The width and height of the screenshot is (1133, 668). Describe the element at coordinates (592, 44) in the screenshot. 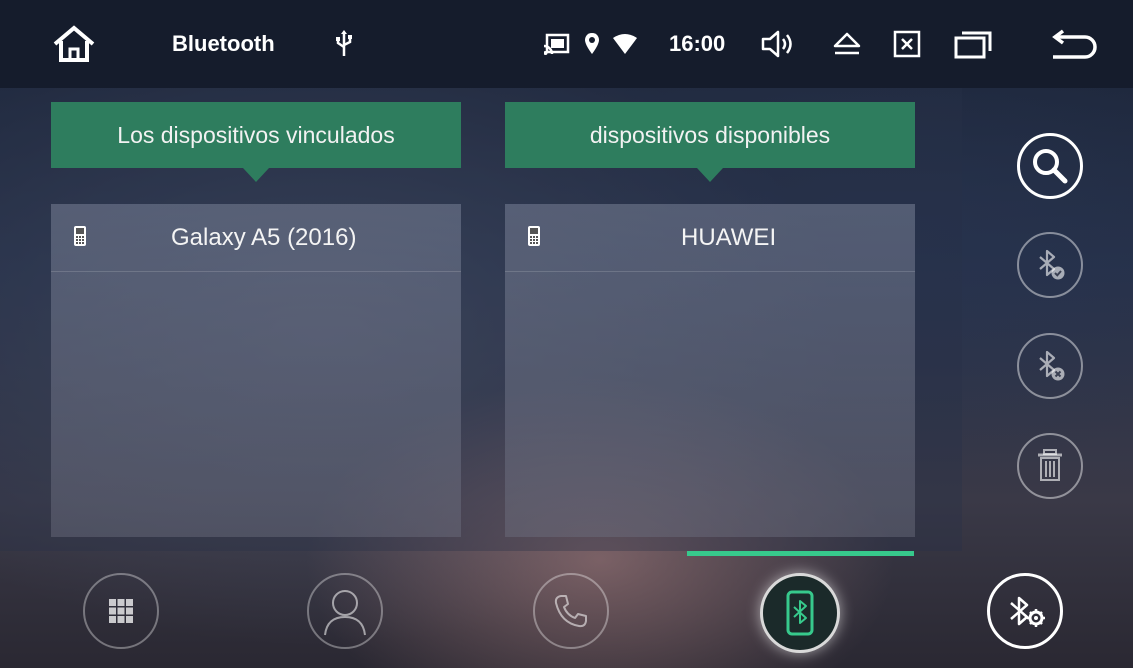

I see `location-icon` at that location.